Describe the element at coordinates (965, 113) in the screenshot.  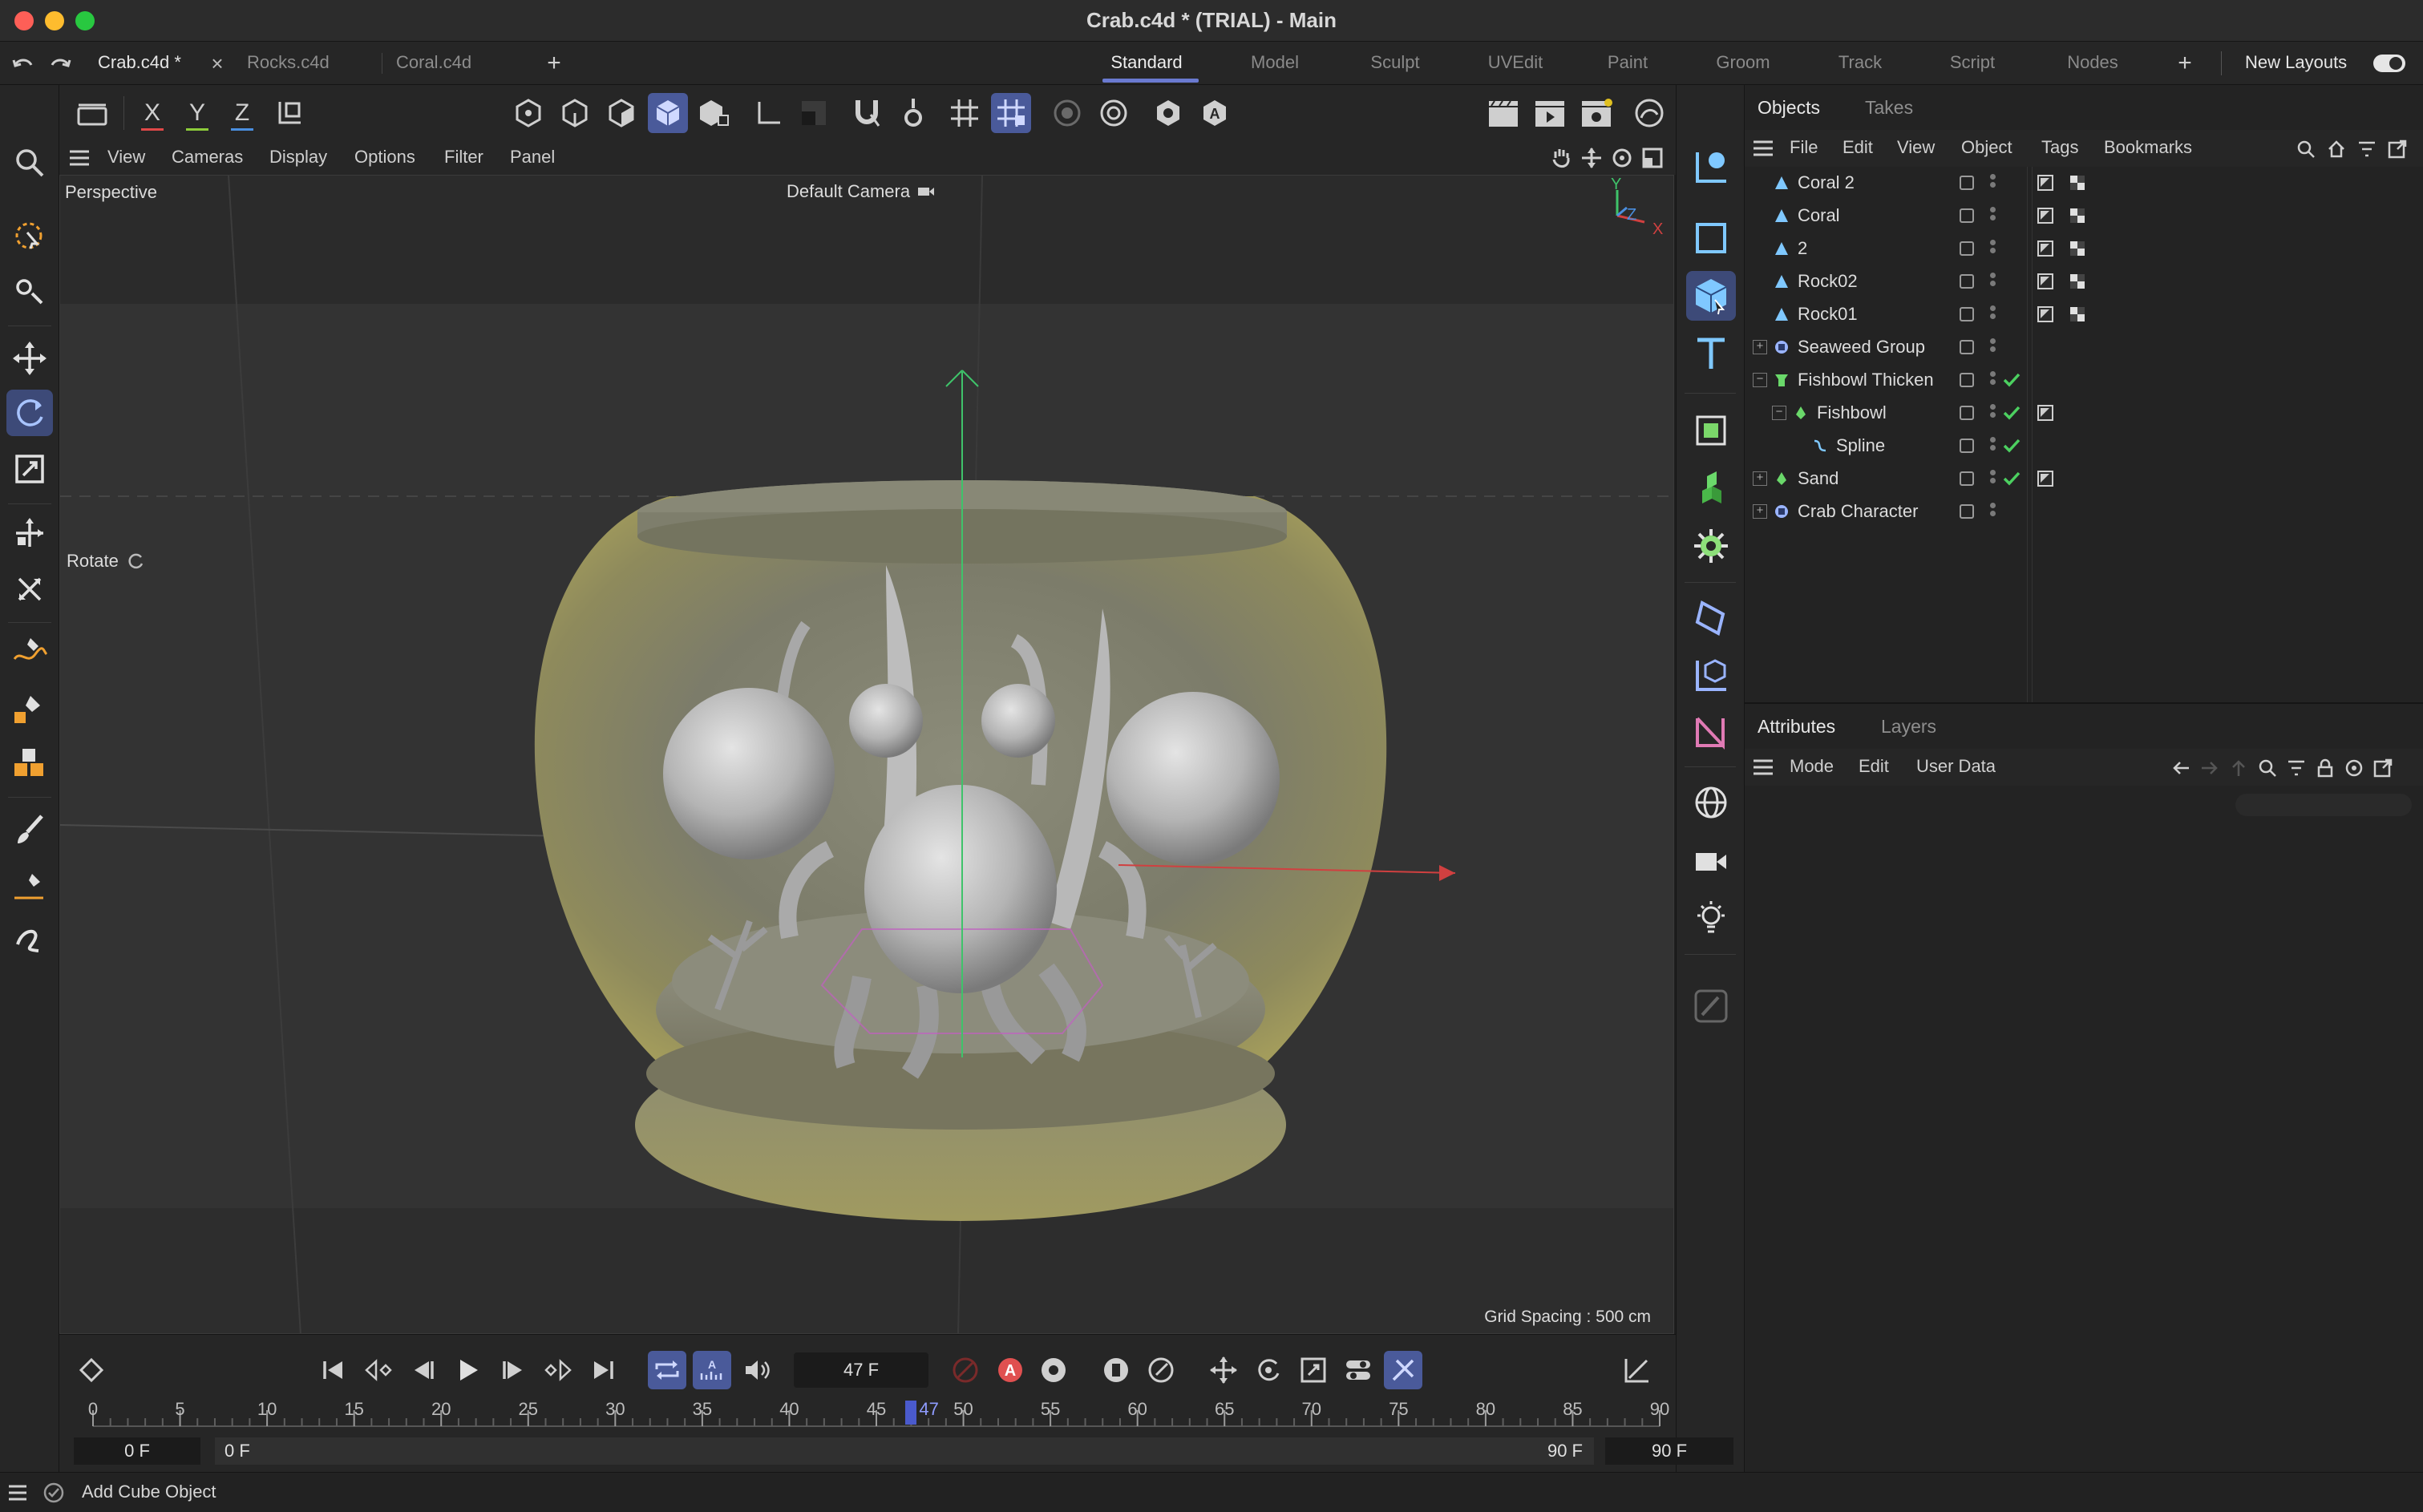
I see `grid-snap-icon` at that location.